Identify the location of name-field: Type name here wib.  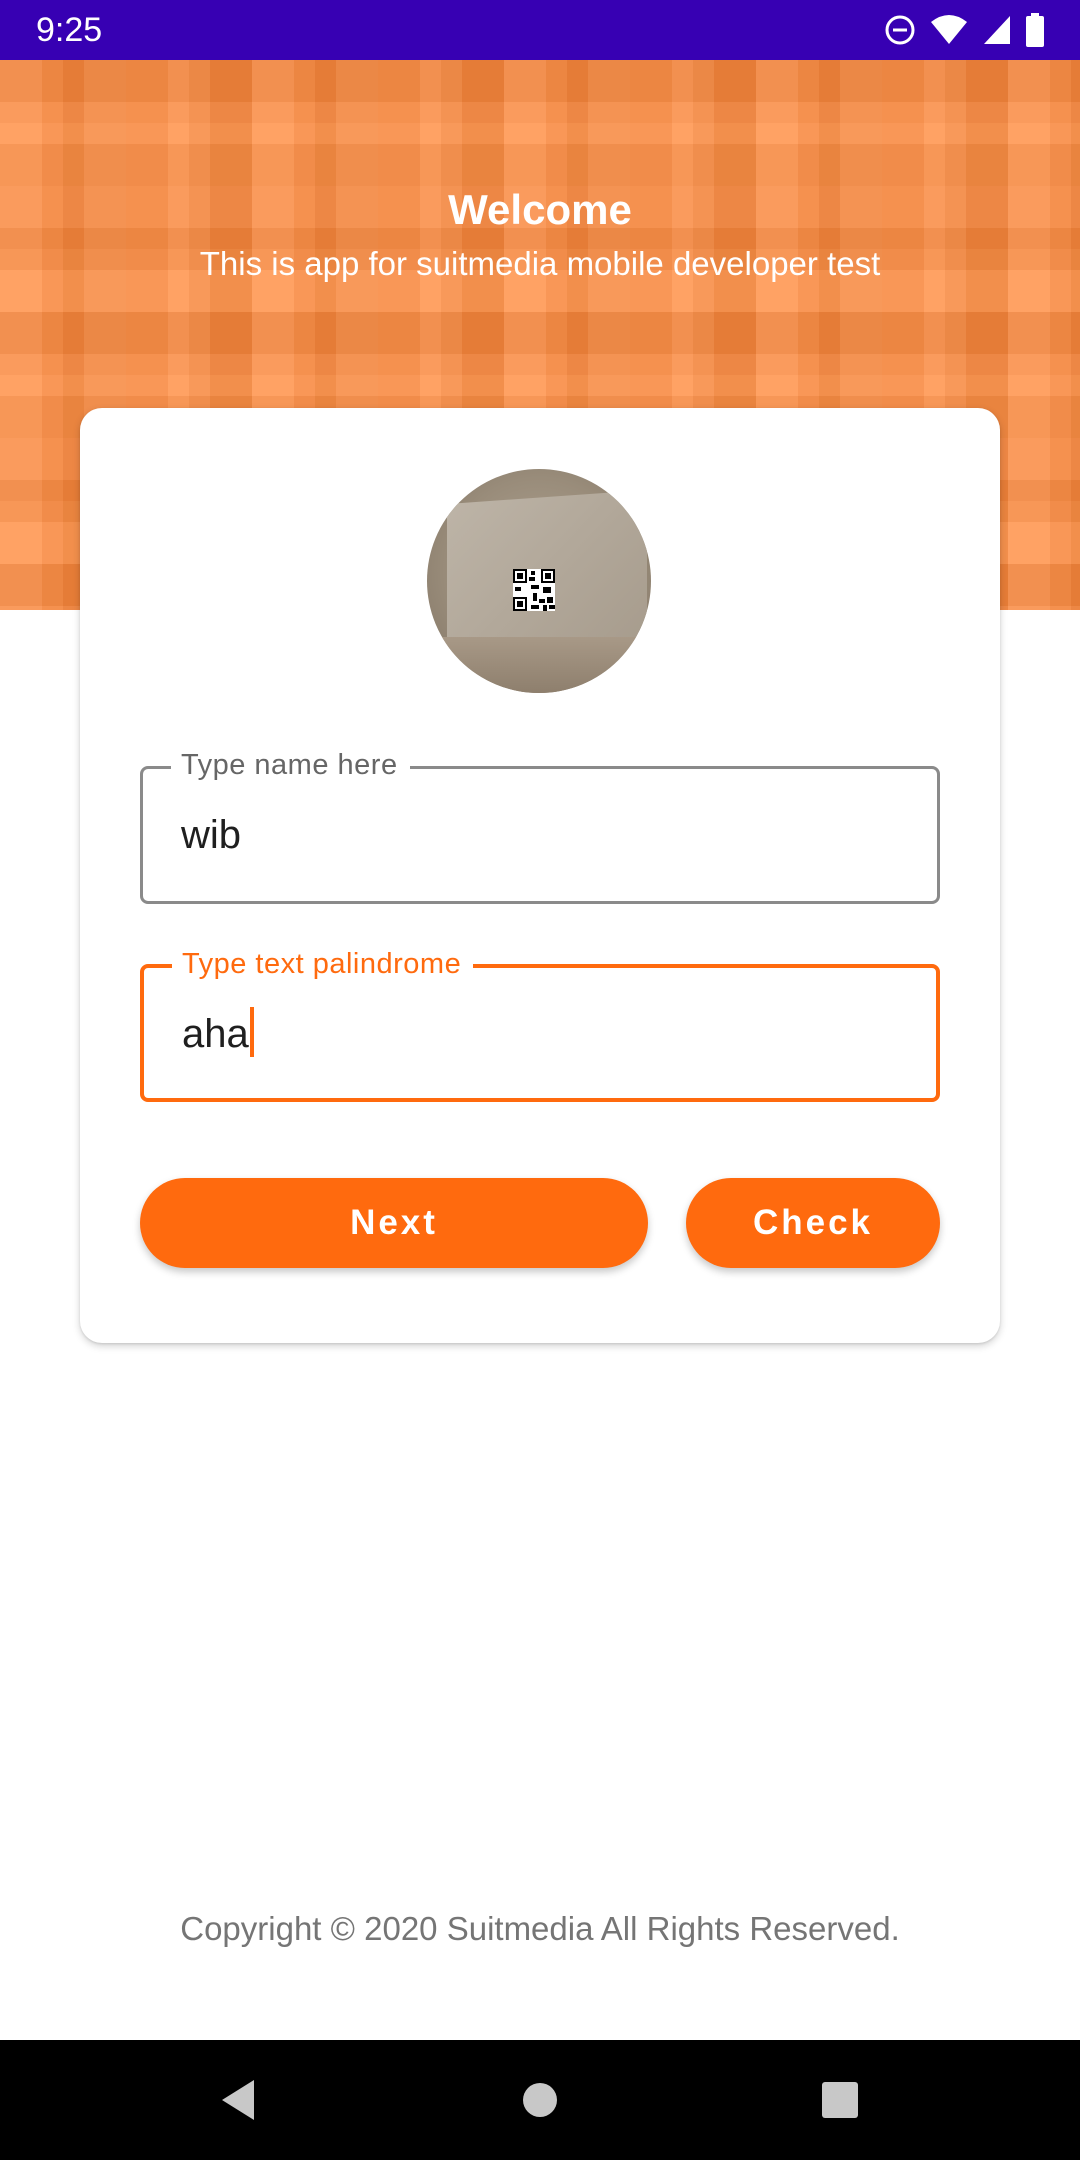
(540, 825).